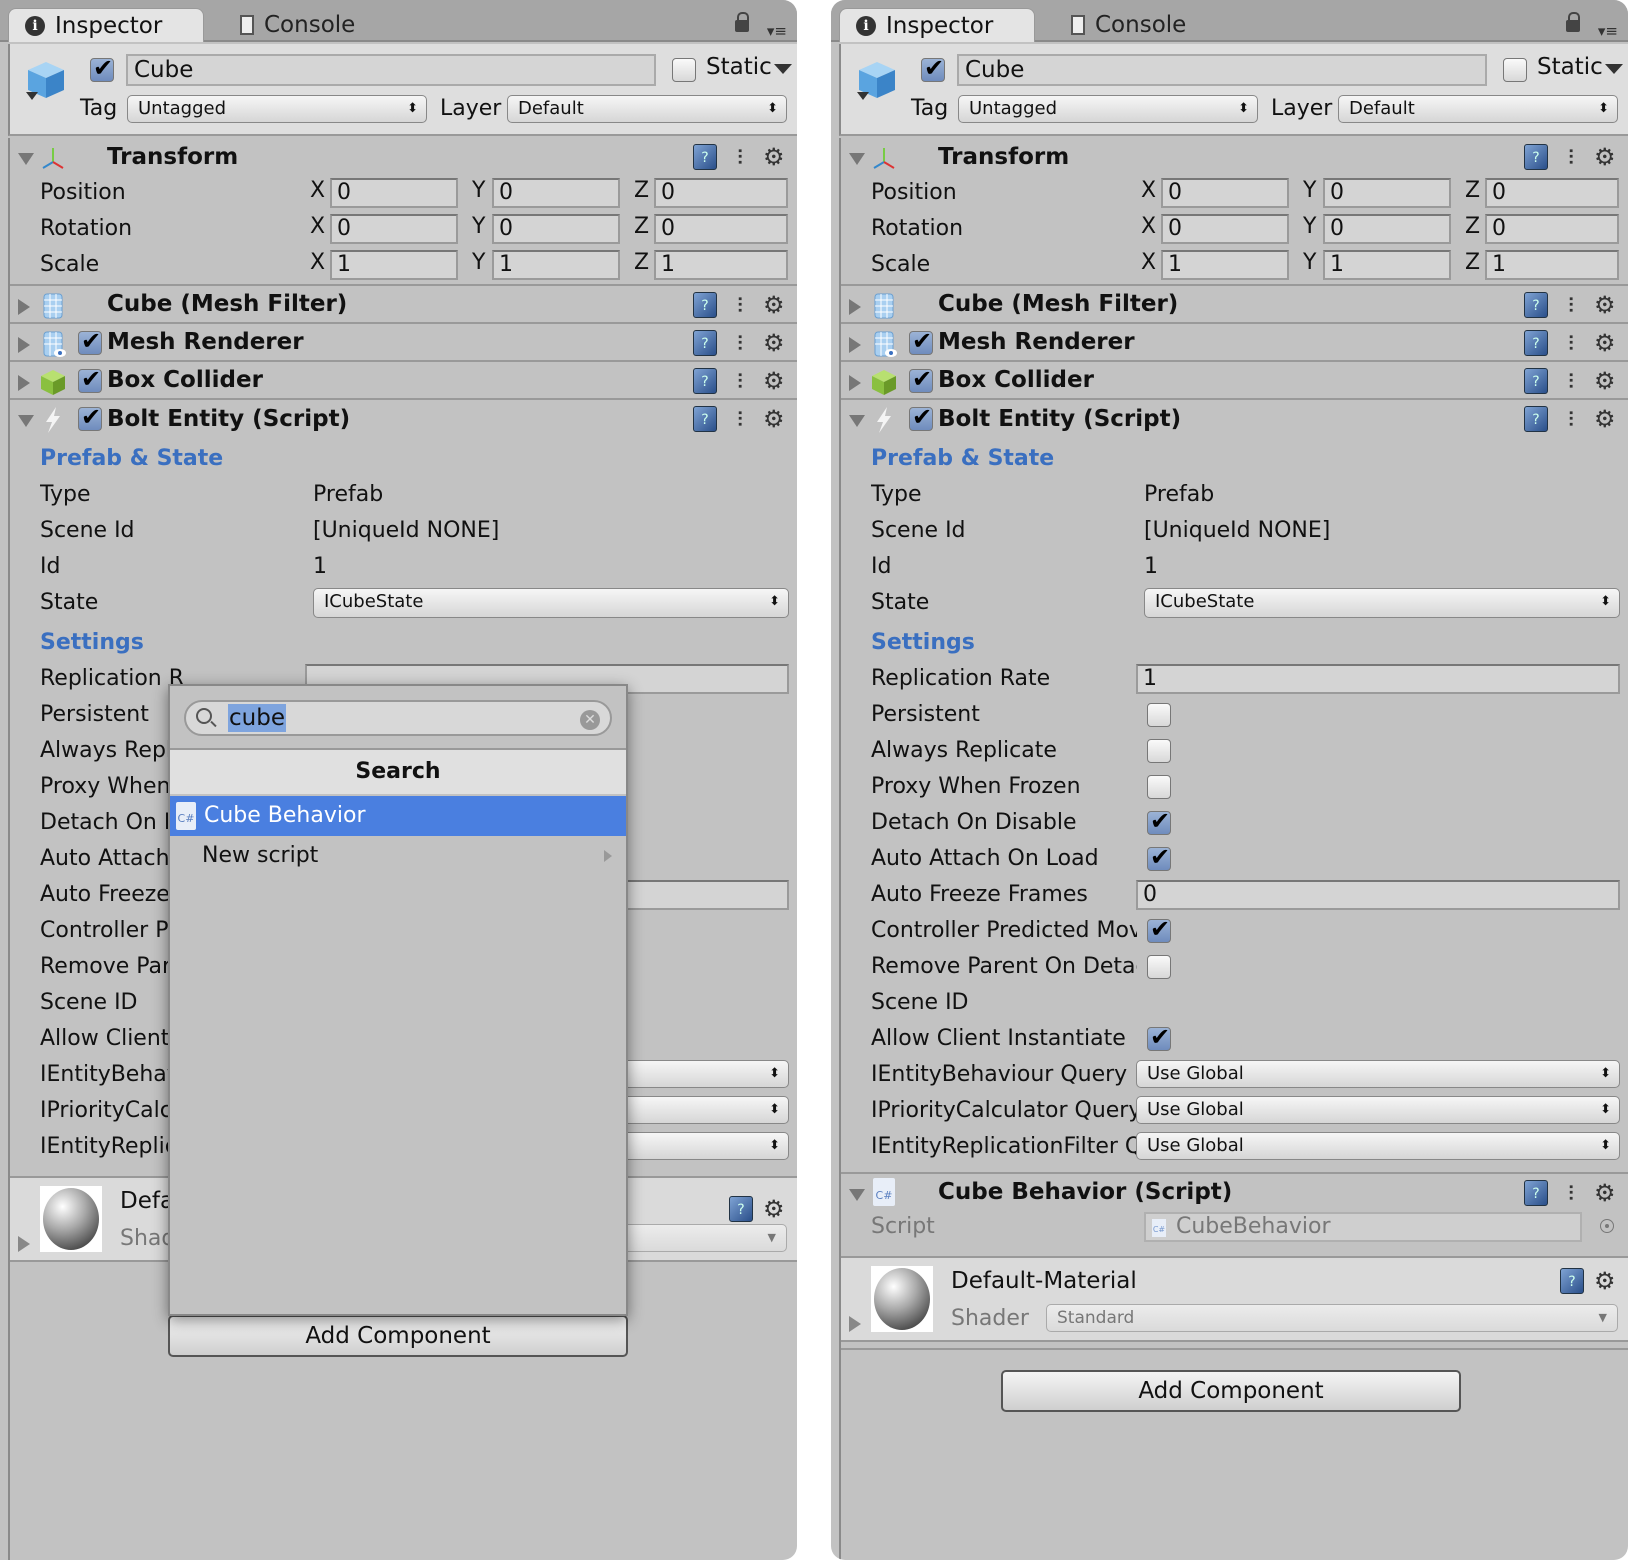 This screenshot has width=1628, height=1560. Describe the element at coordinates (1378, 679) in the screenshot. I see `setting-number-field: 1` at that location.